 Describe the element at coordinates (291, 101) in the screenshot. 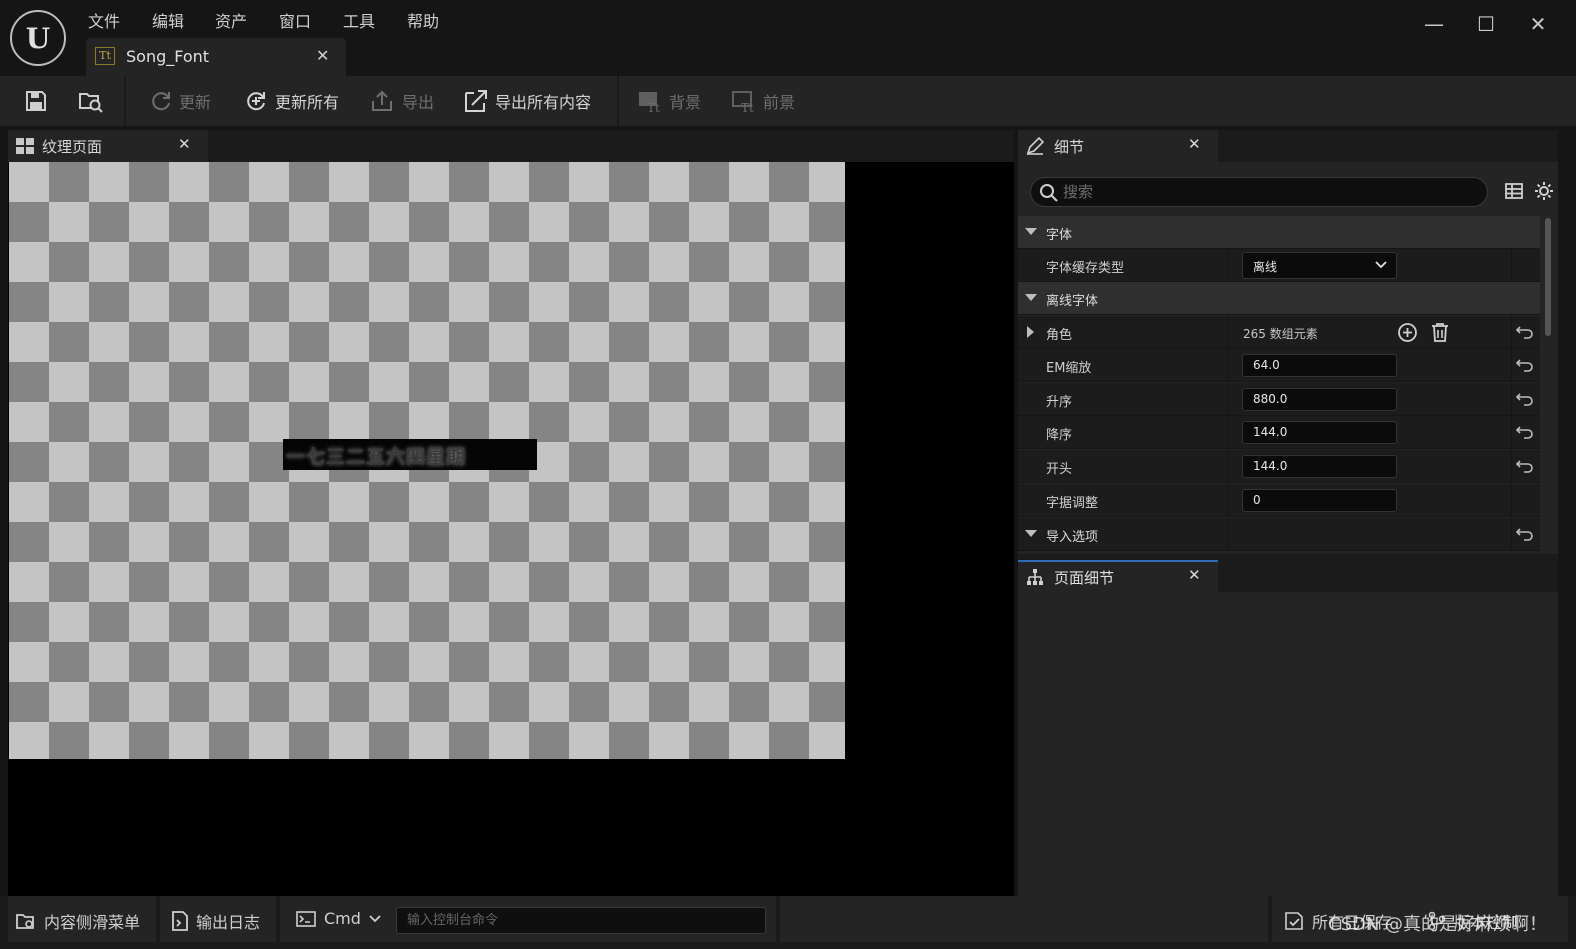

I see `update-all-button: 更新所有` at that location.